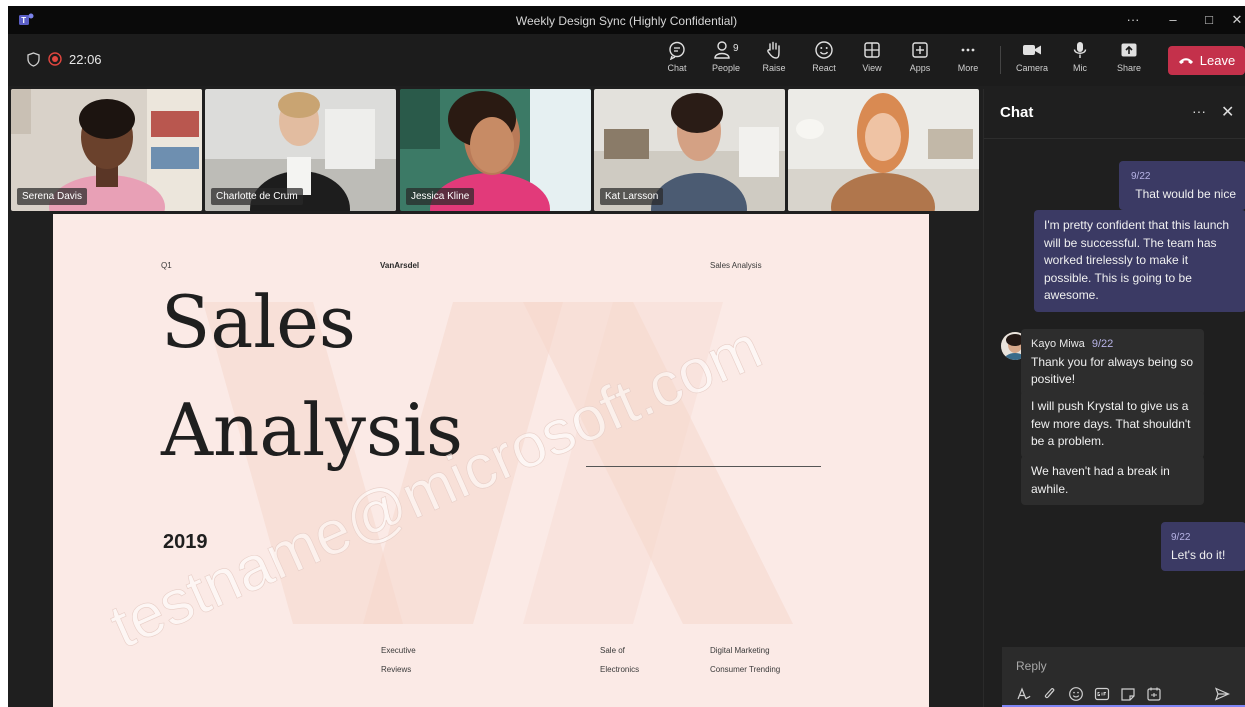 The image size is (1245, 707). I want to click on apps-button: Apps, so click(920, 61).